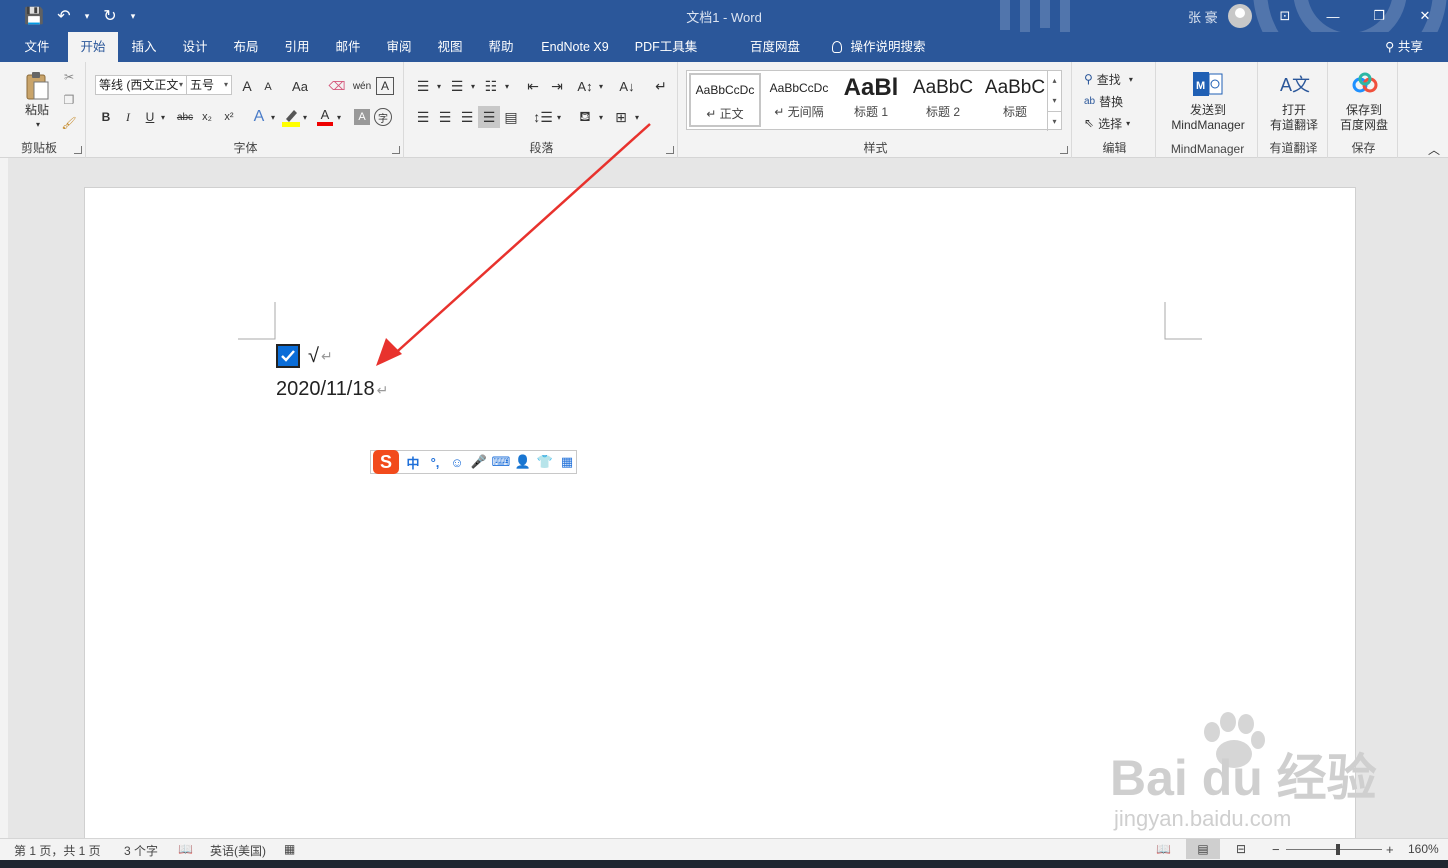 The height and width of the screenshot is (868, 1448). I want to click on ime-chinese-mode: 中, so click(413, 462).